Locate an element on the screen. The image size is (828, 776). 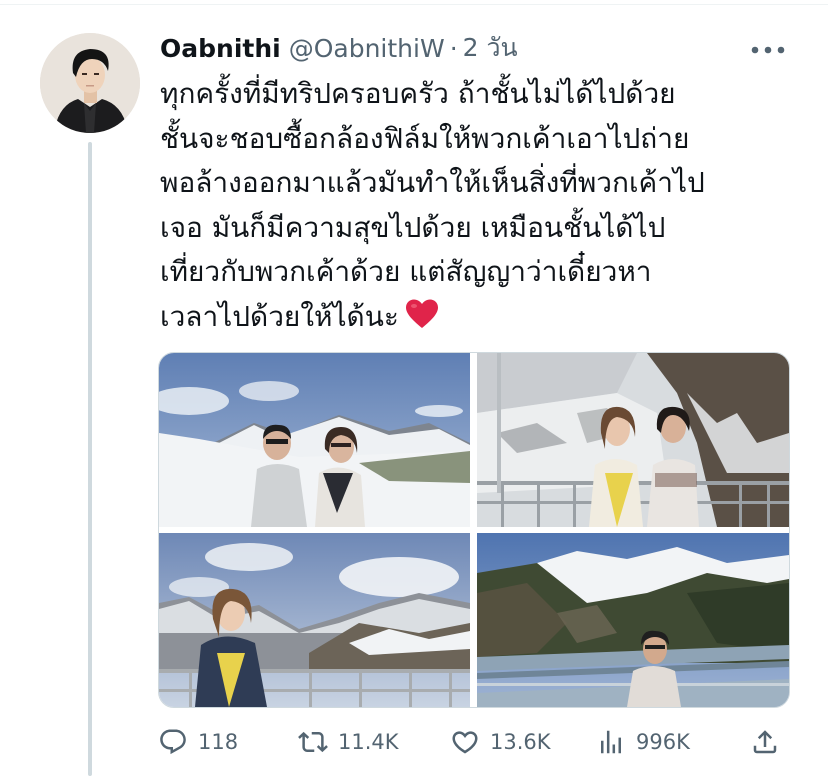
more-horizontal-icon is located at coordinates (768, 50).